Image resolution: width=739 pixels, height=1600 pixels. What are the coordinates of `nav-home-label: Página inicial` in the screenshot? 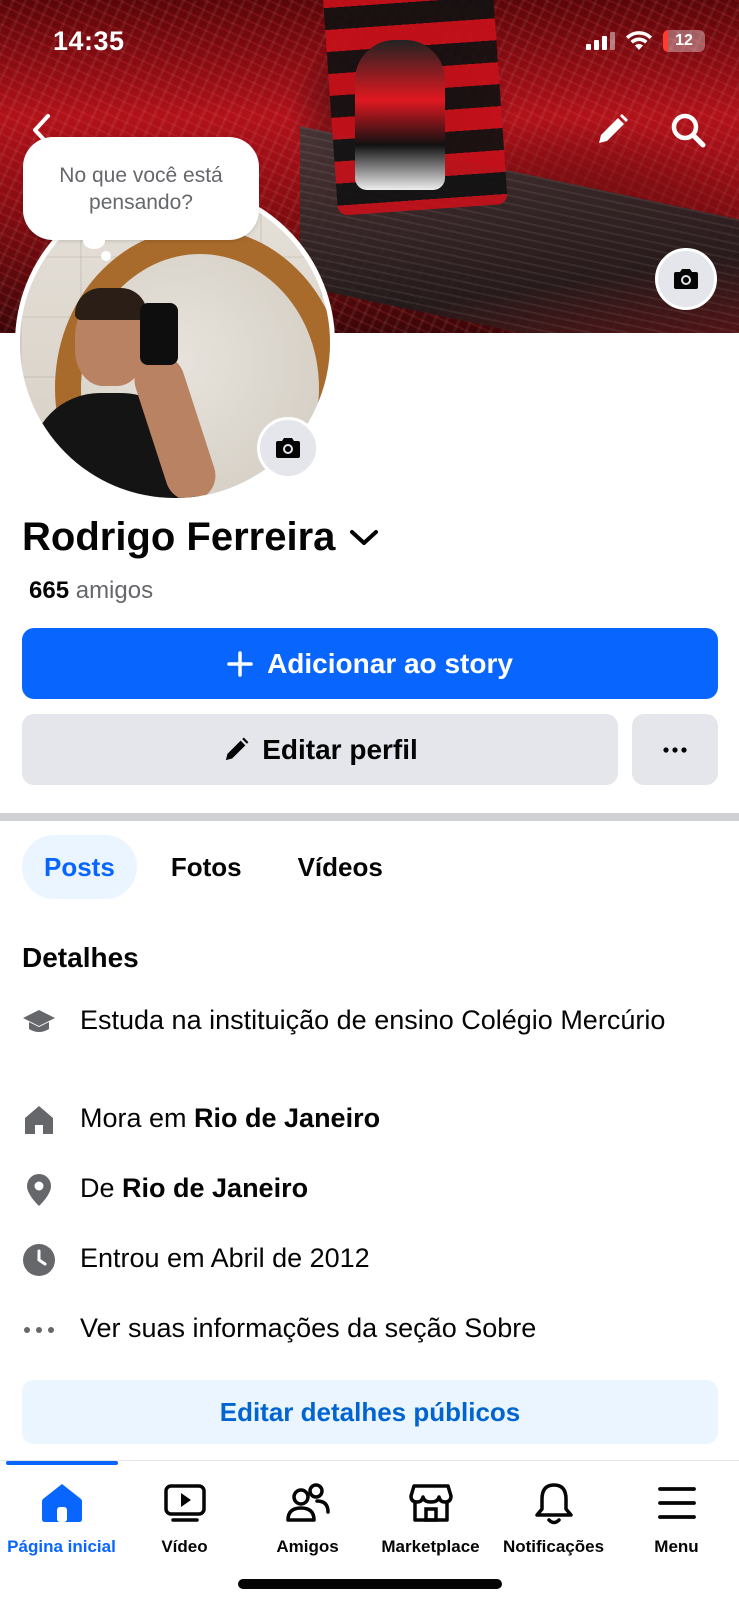 It's located at (61, 1546).